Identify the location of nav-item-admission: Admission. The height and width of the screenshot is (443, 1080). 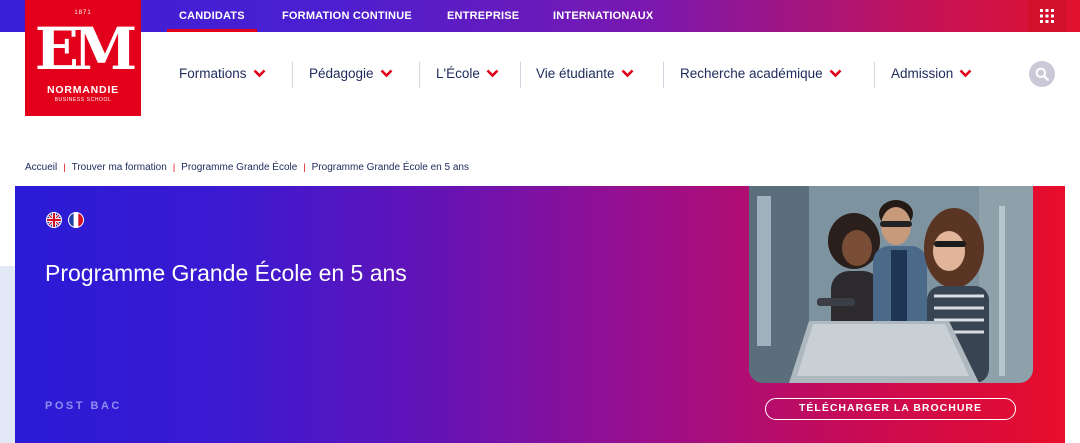
(931, 74).